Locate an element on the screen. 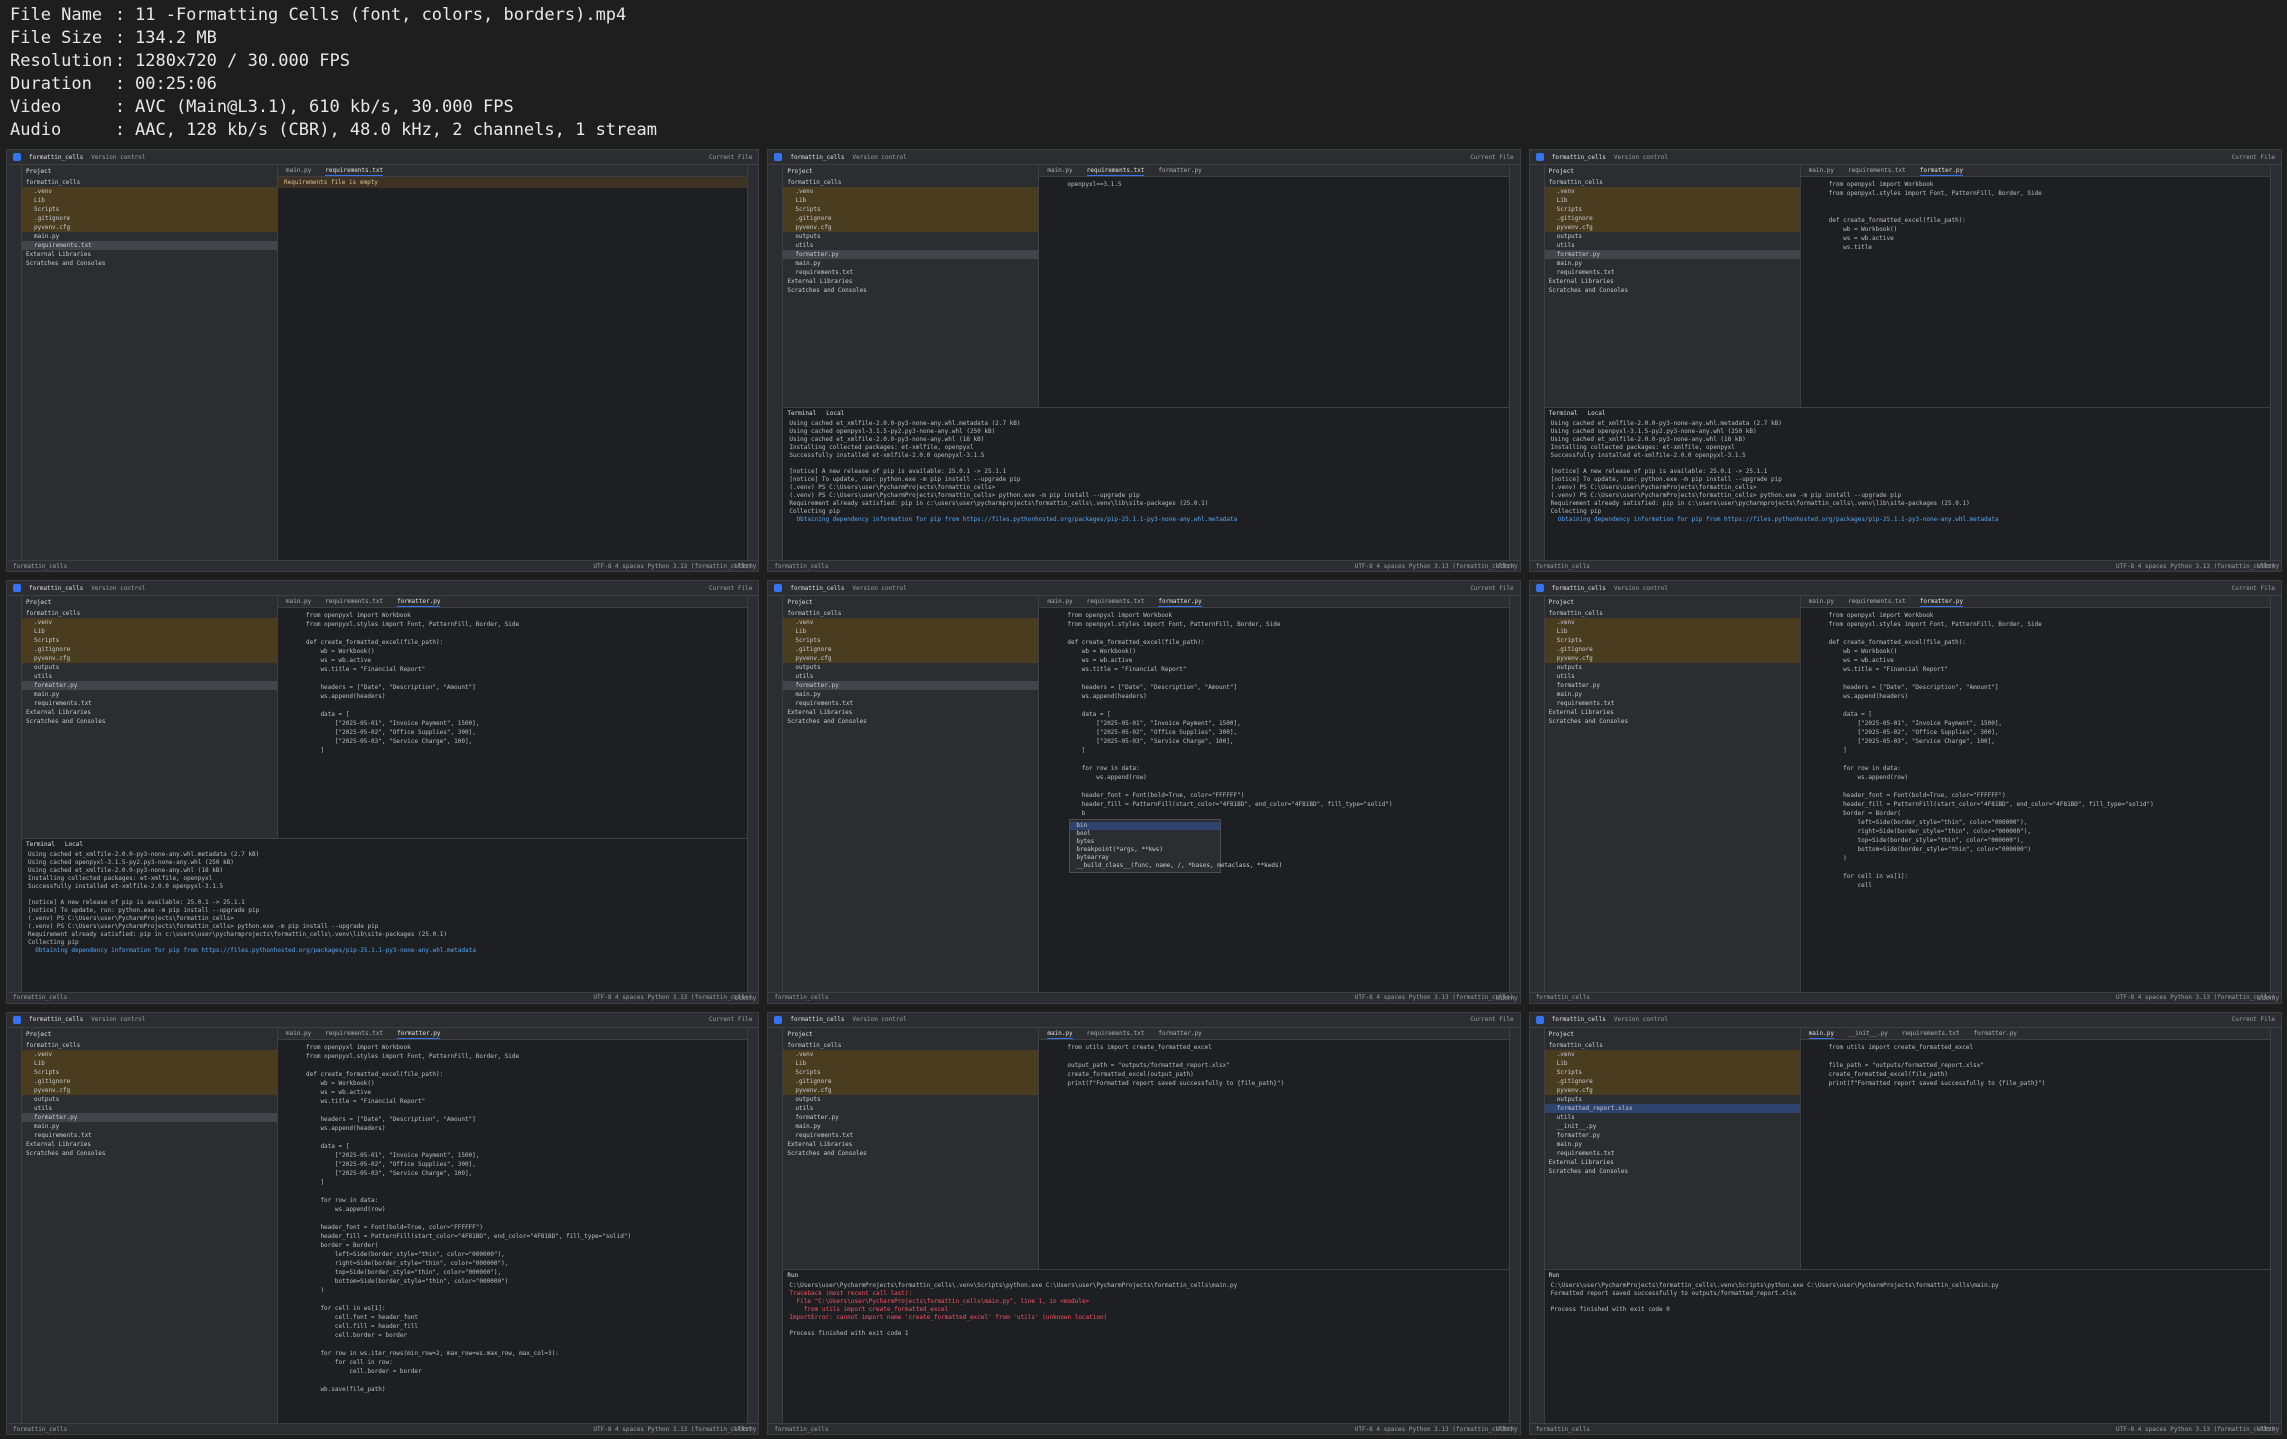 The height and width of the screenshot is (1439, 2287). autocomplete-item: bytearray is located at coordinates (1145, 858).